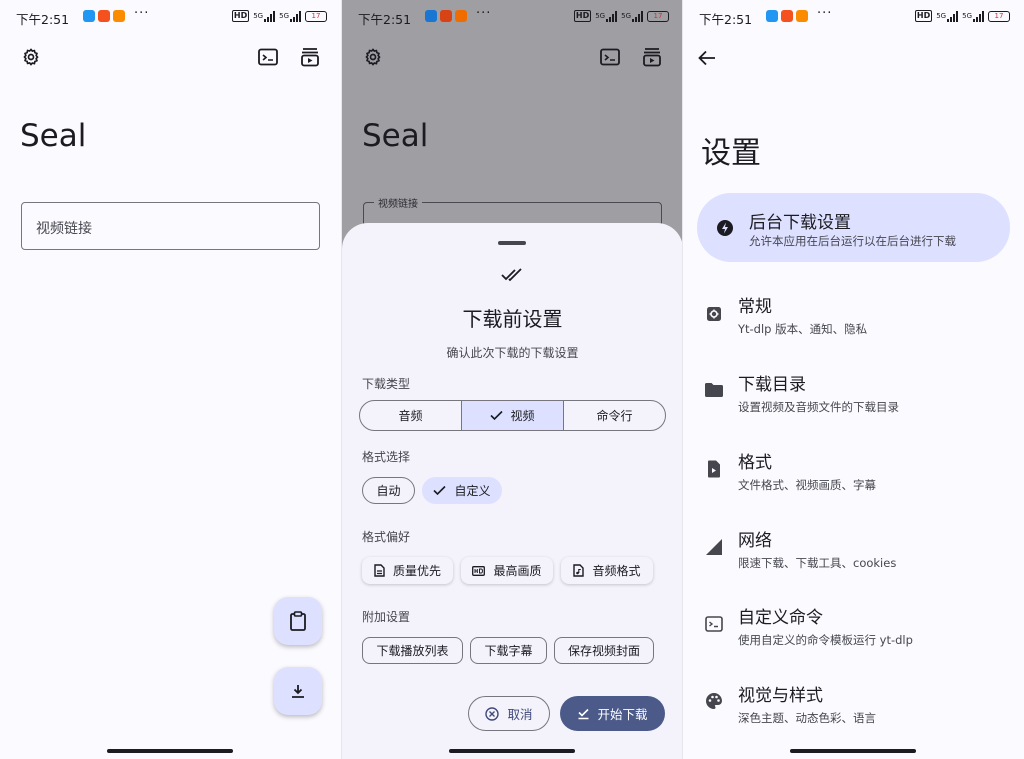 The image size is (1024, 759). Describe the element at coordinates (755, 463) in the screenshot. I see `settings-item-title: 格式` at that location.